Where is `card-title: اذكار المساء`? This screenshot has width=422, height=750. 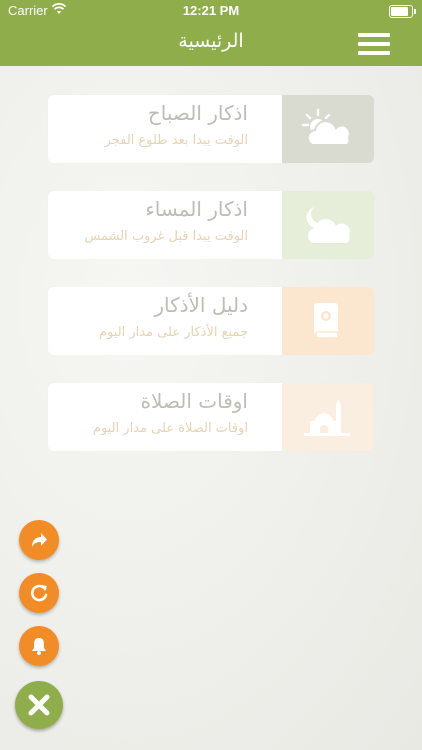
card-title: اذكار المساء is located at coordinates (196, 209).